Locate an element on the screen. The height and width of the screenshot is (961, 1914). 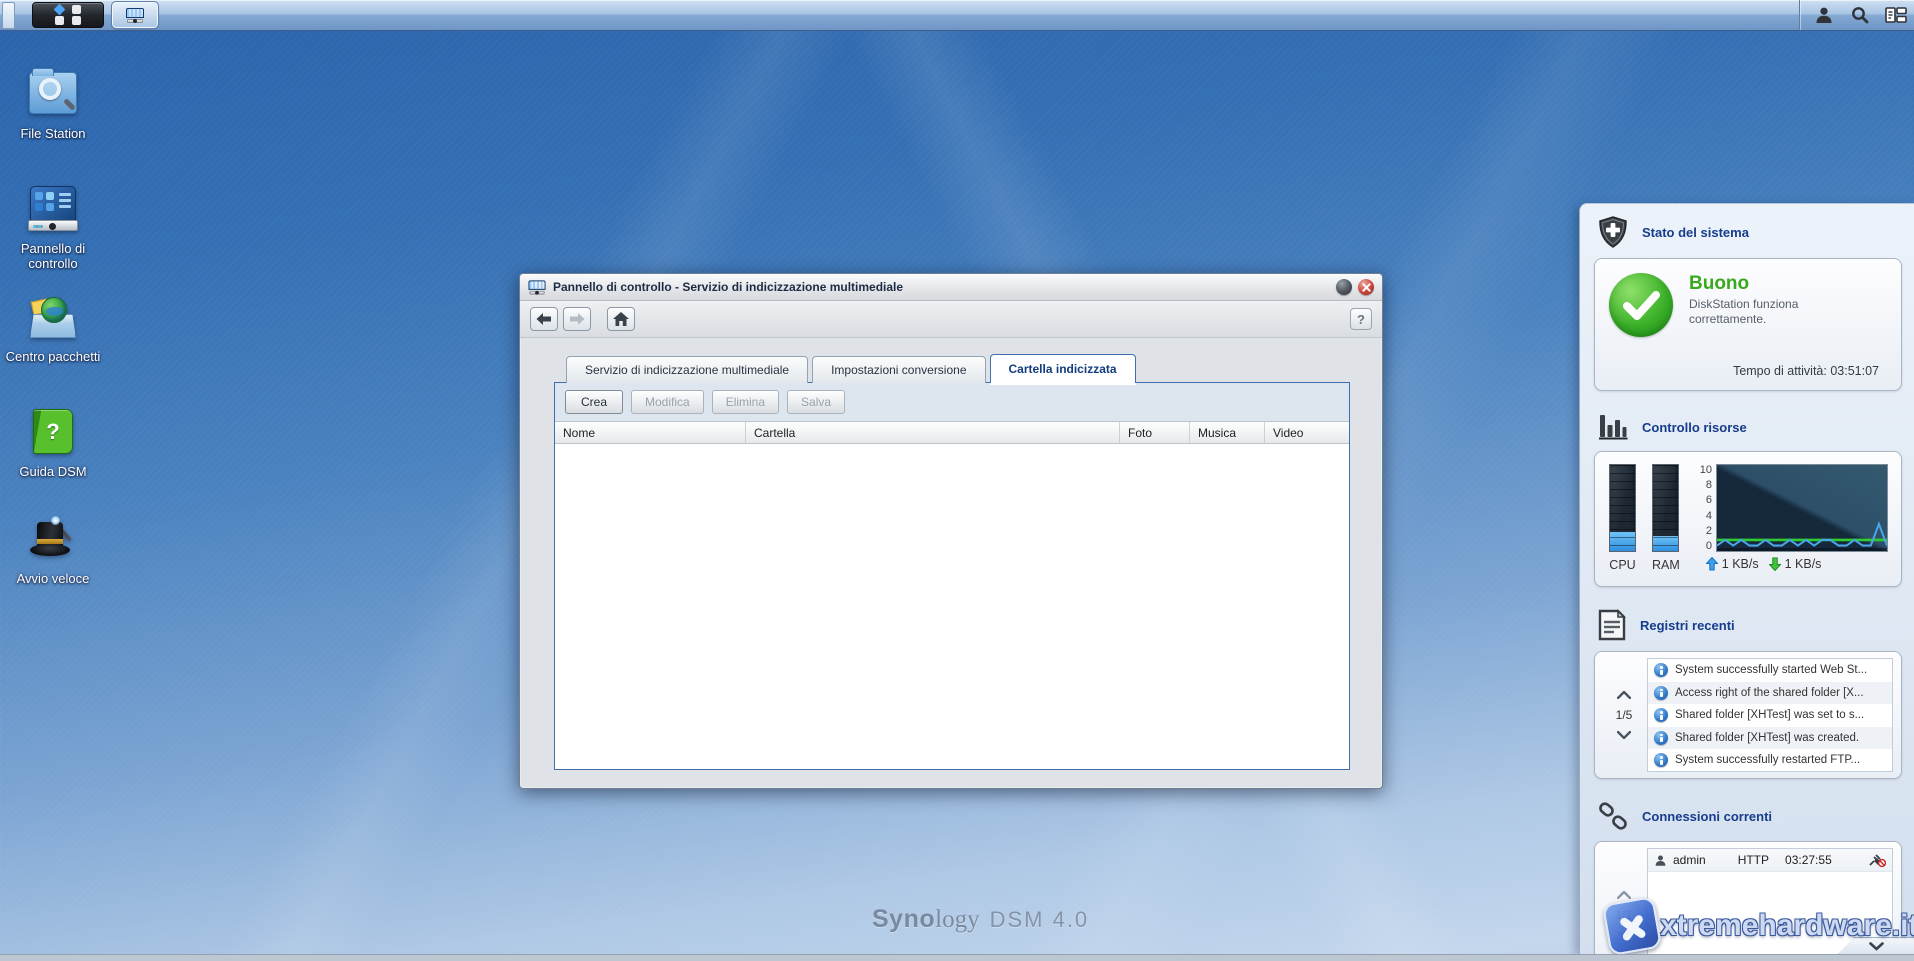
log-document-icon is located at coordinates (1612, 625).